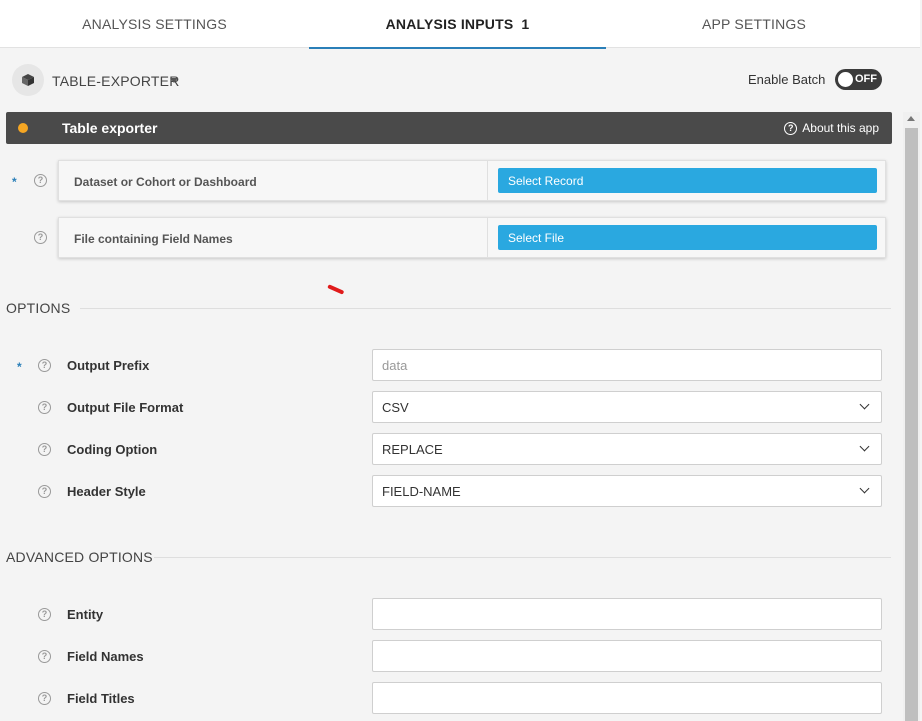 The width and height of the screenshot is (922, 721). I want to click on output-file-format-select: CSV, so click(627, 407).